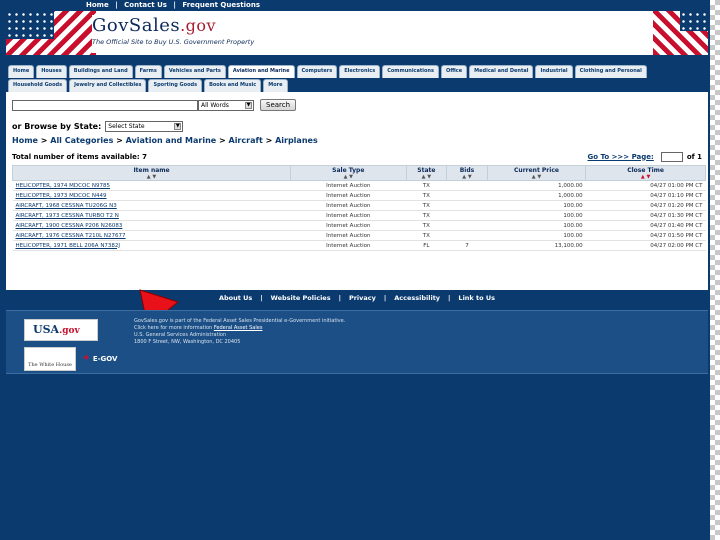 This screenshot has width=720, height=540. What do you see at coordinates (536, 173) in the screenshot?
I see `column-header-current-price: Current Price ▲ ▼` at bounding box center [536, 173].